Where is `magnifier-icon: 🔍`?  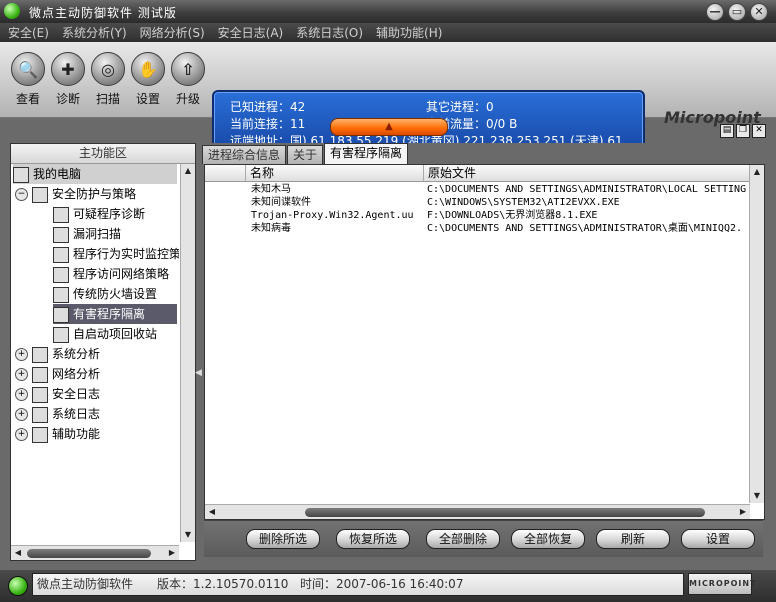 magnifier-icon: 🔍 is located at coordinates (28, 69).